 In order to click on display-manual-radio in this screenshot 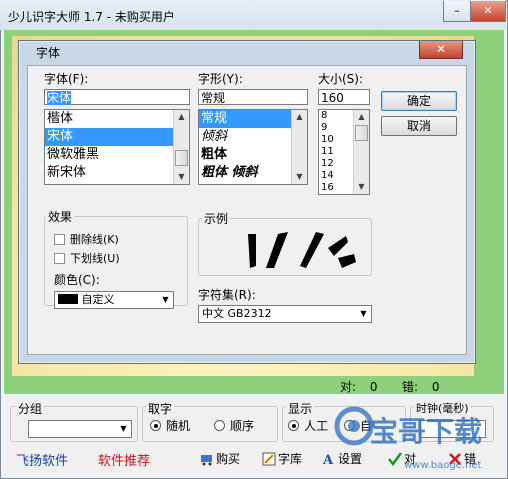, I will do `click(293, 425)`.